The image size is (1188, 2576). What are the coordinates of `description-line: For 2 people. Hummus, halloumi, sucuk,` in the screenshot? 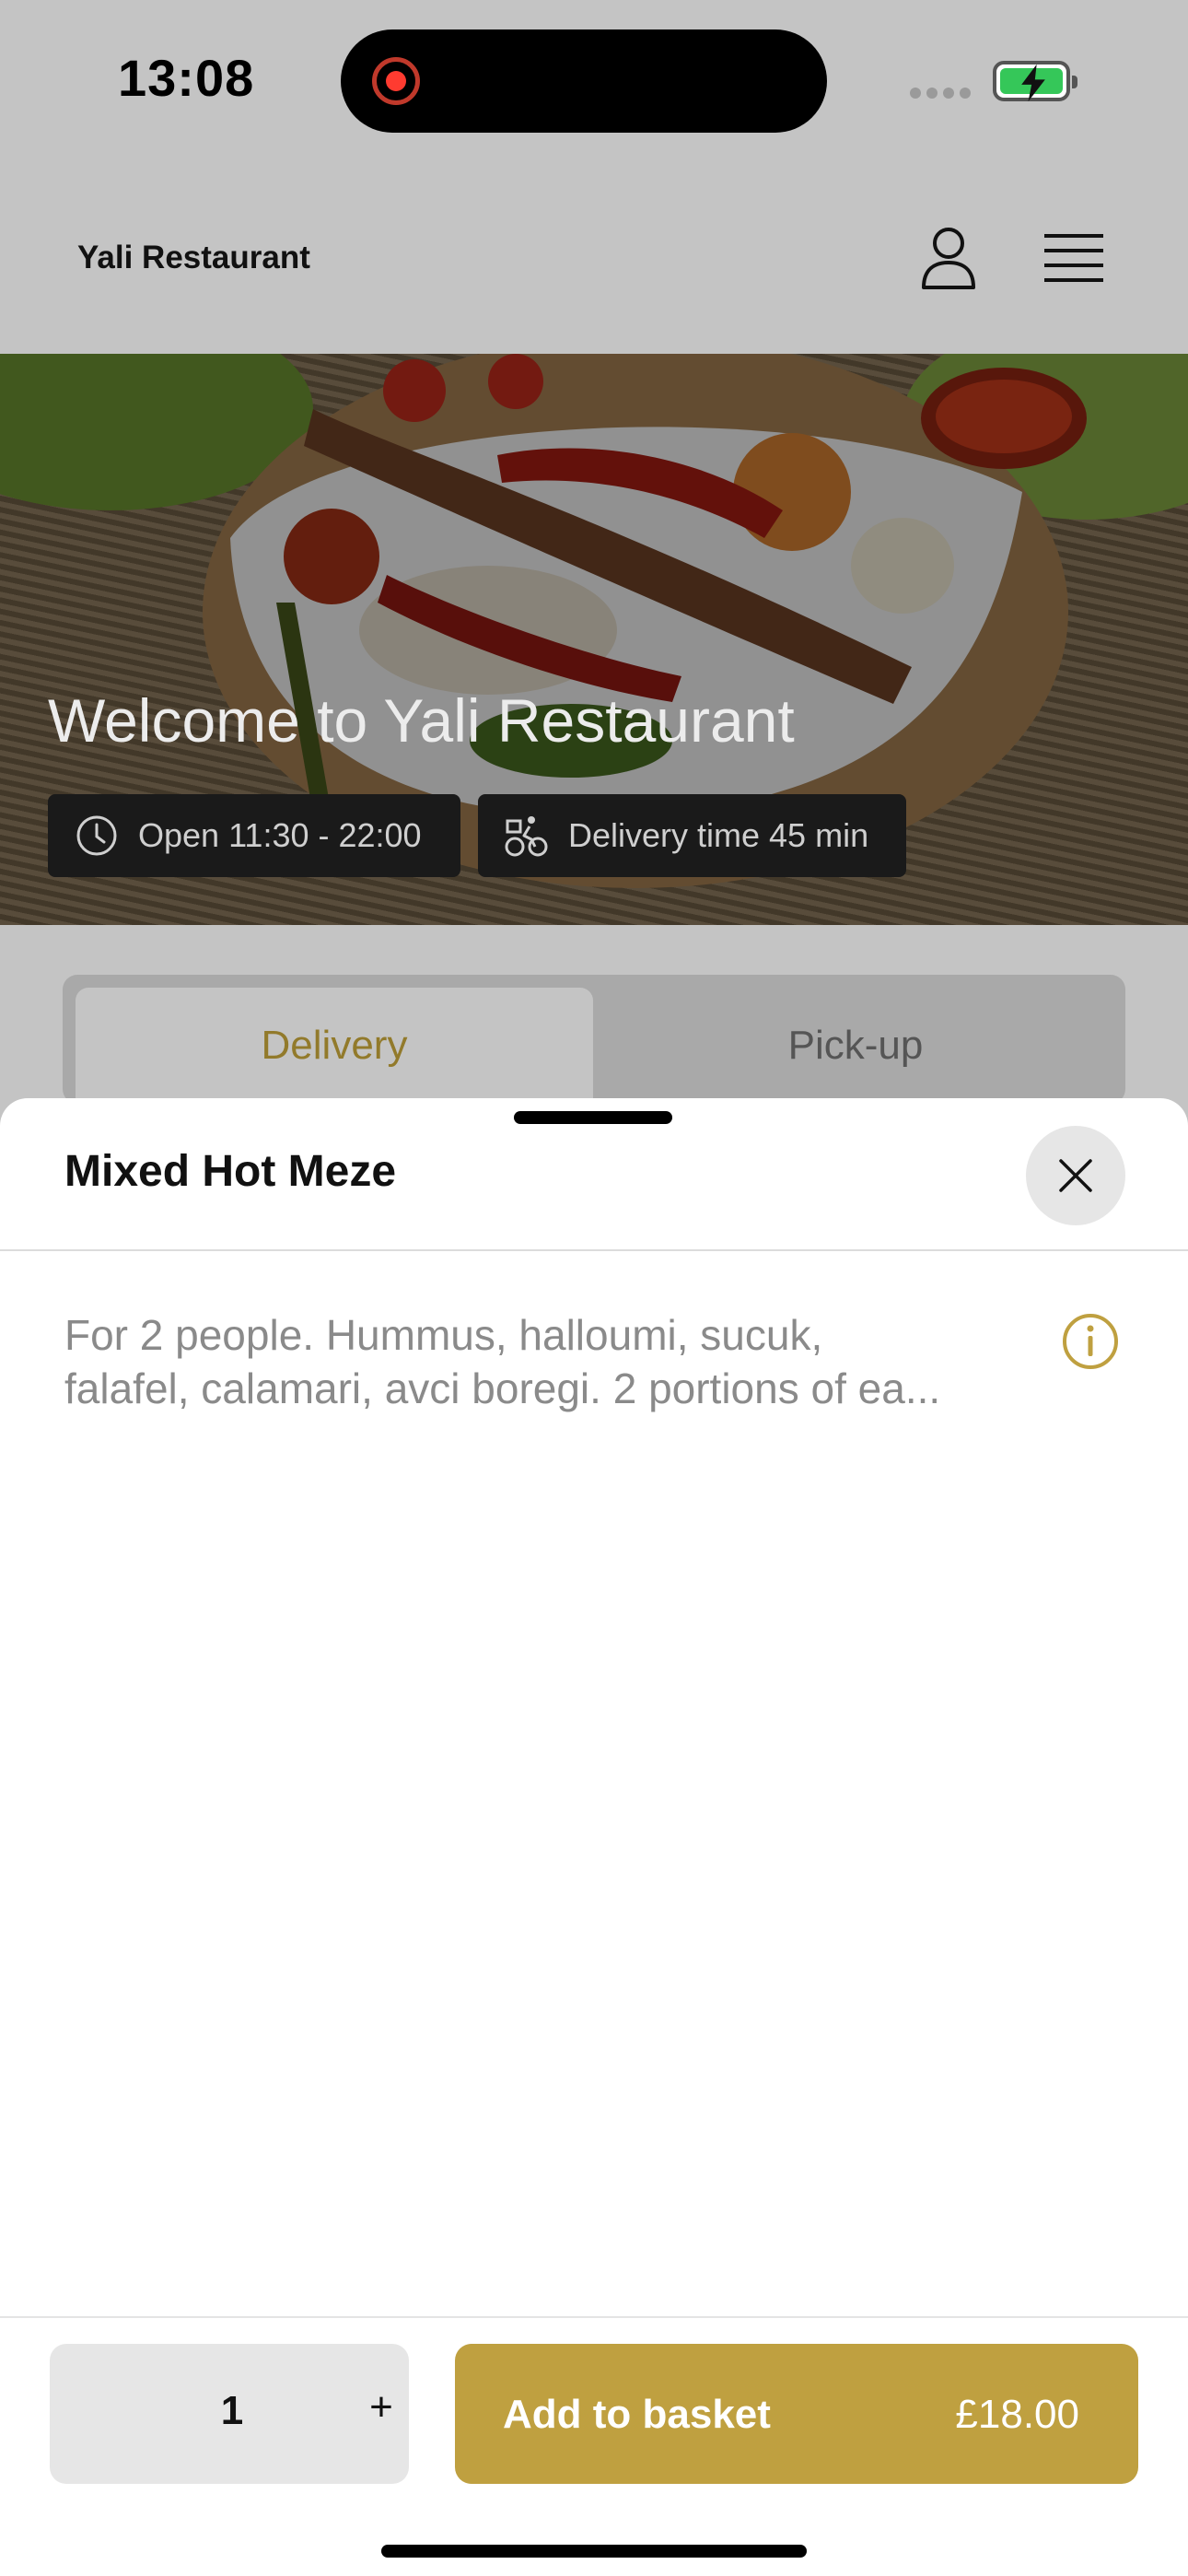 It's located at (444, 1335).